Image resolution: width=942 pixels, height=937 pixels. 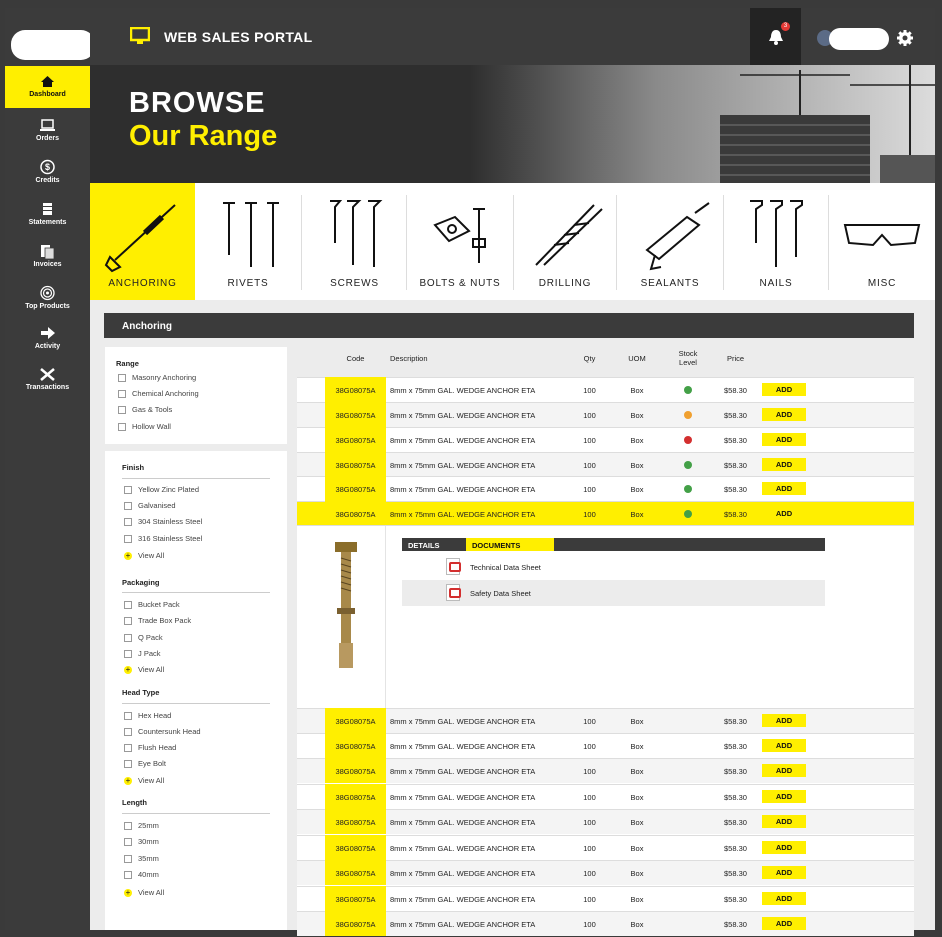 I want to click on category-misc: MISC, so click(x=882, y=241).